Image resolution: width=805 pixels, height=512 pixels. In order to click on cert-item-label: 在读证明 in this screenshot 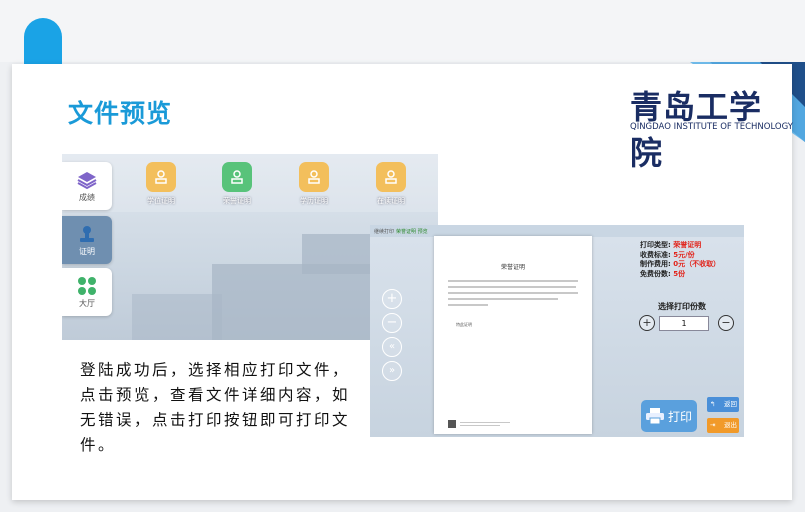, I will do `click(391, 201)`.